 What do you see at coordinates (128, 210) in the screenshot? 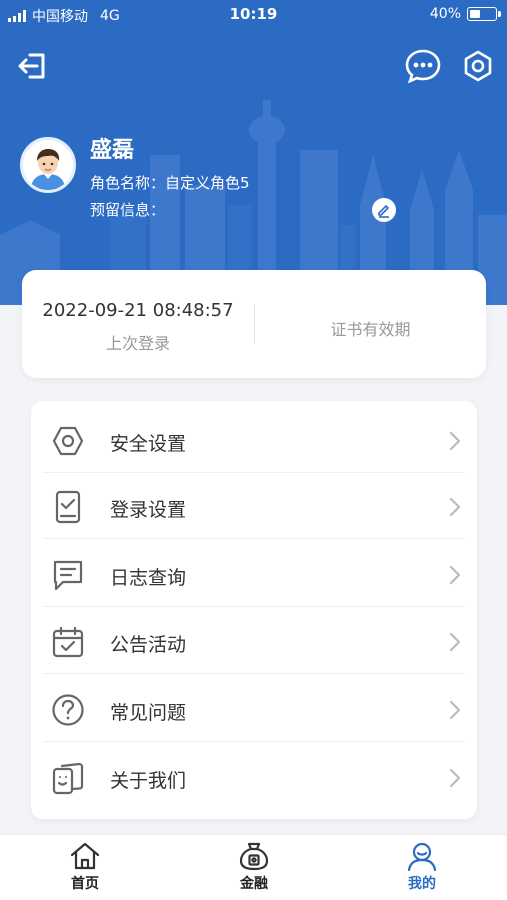
I see `reserve-info: 预留信息：` at bounding box center [128, 210].